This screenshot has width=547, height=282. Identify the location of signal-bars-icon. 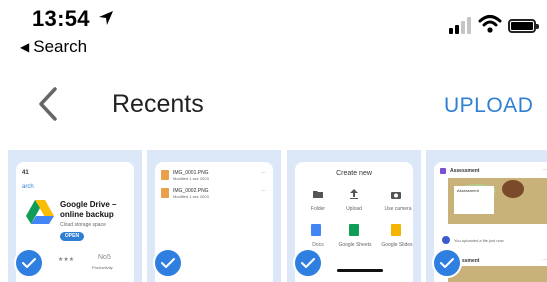
(460, 25).